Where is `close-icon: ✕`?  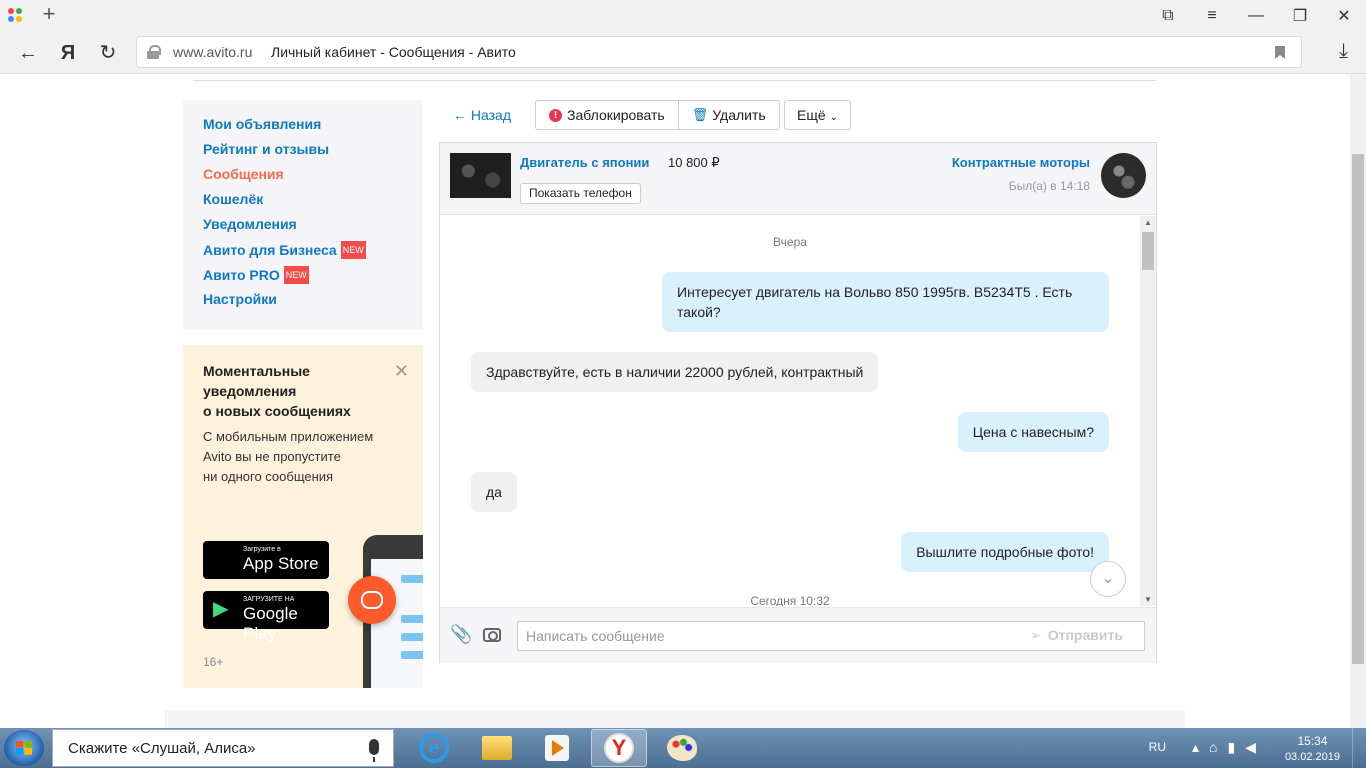 close-icon: ✕ is located at coordinates (401, 371).